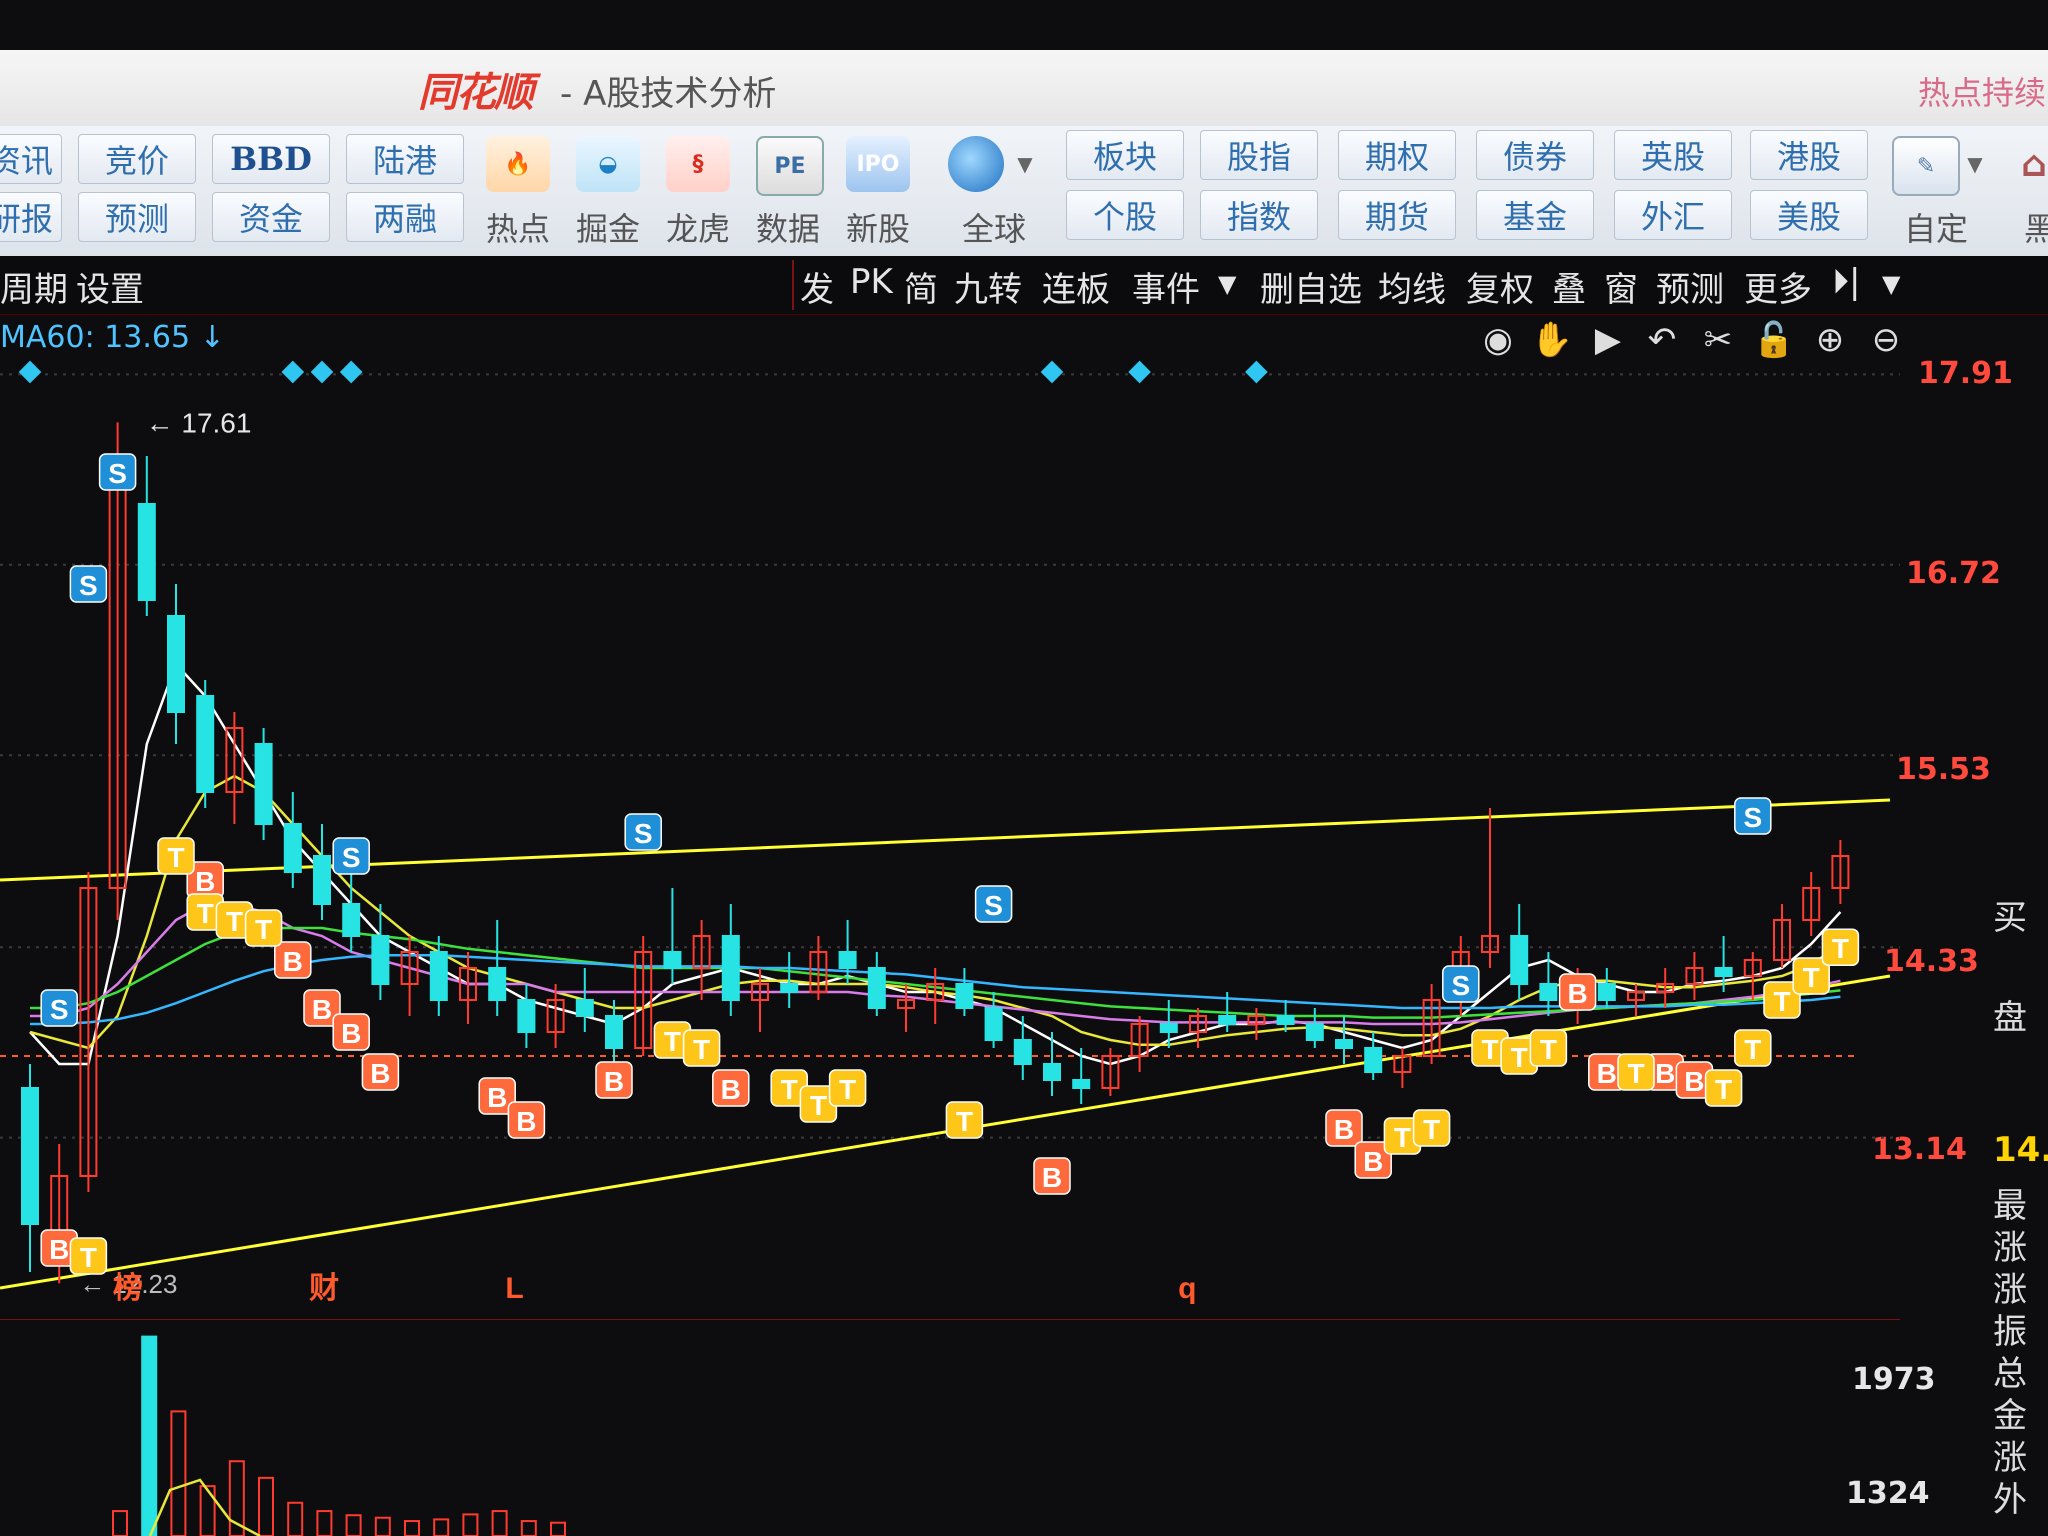  I want to click on eye-icon: ◉, so click(1498, 340).